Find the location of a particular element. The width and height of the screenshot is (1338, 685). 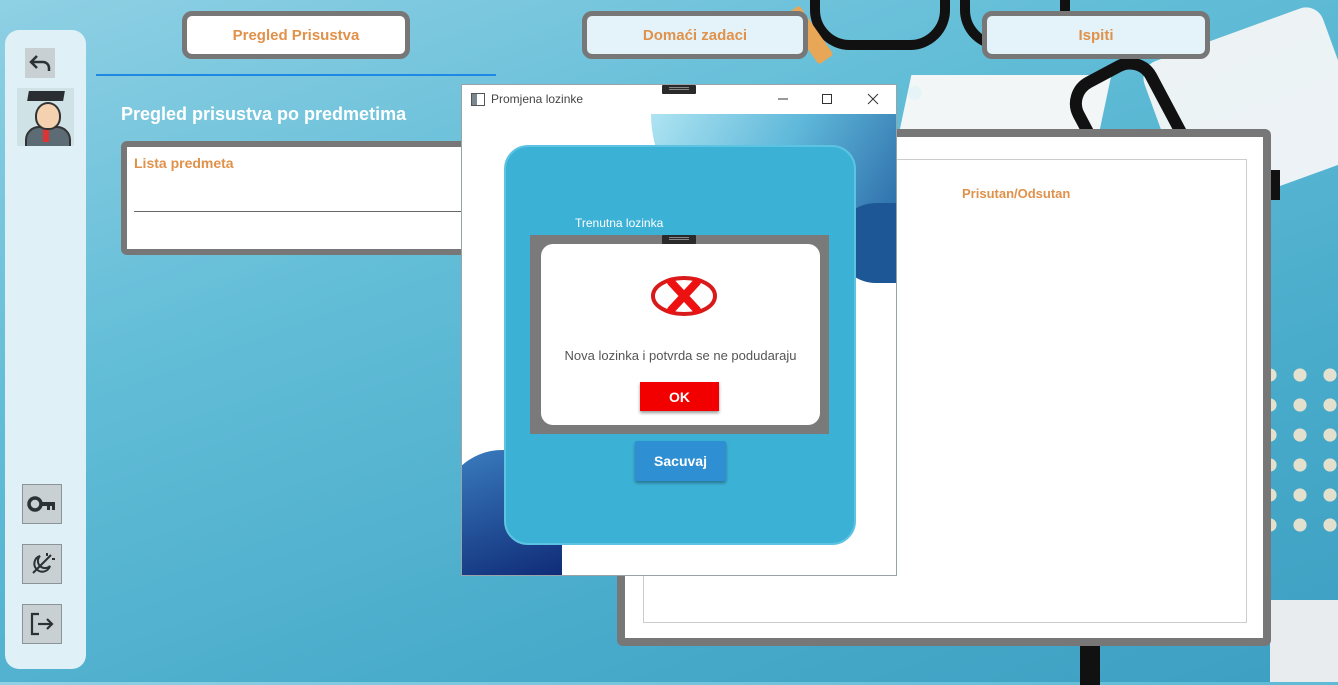

subject-list-divider is located at coordinates (304, 211).